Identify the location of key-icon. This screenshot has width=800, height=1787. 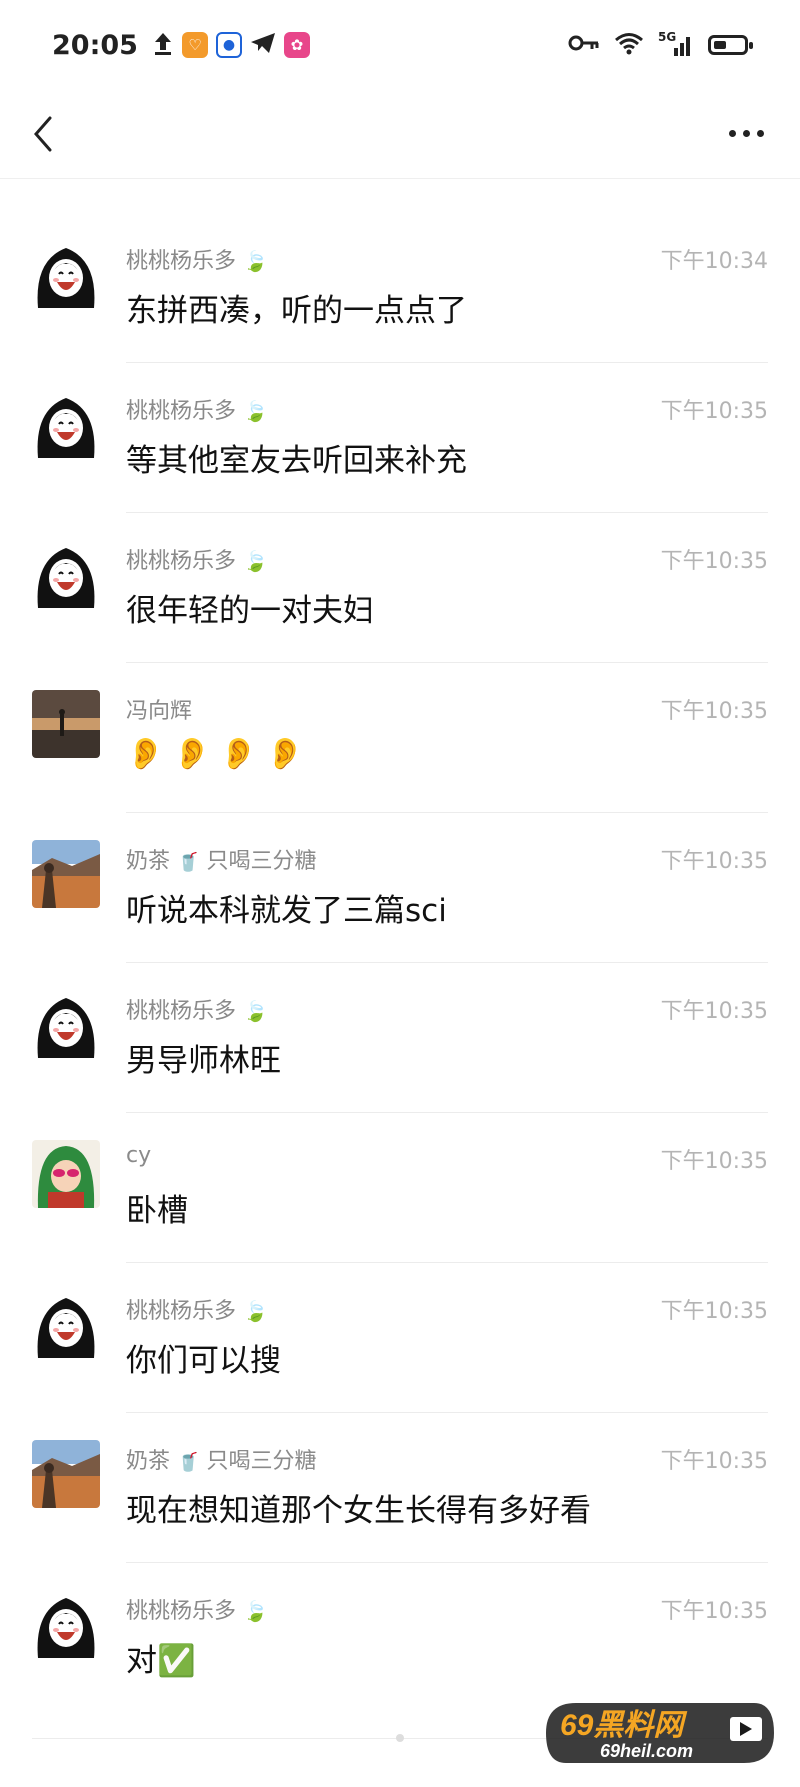
(584, 45).